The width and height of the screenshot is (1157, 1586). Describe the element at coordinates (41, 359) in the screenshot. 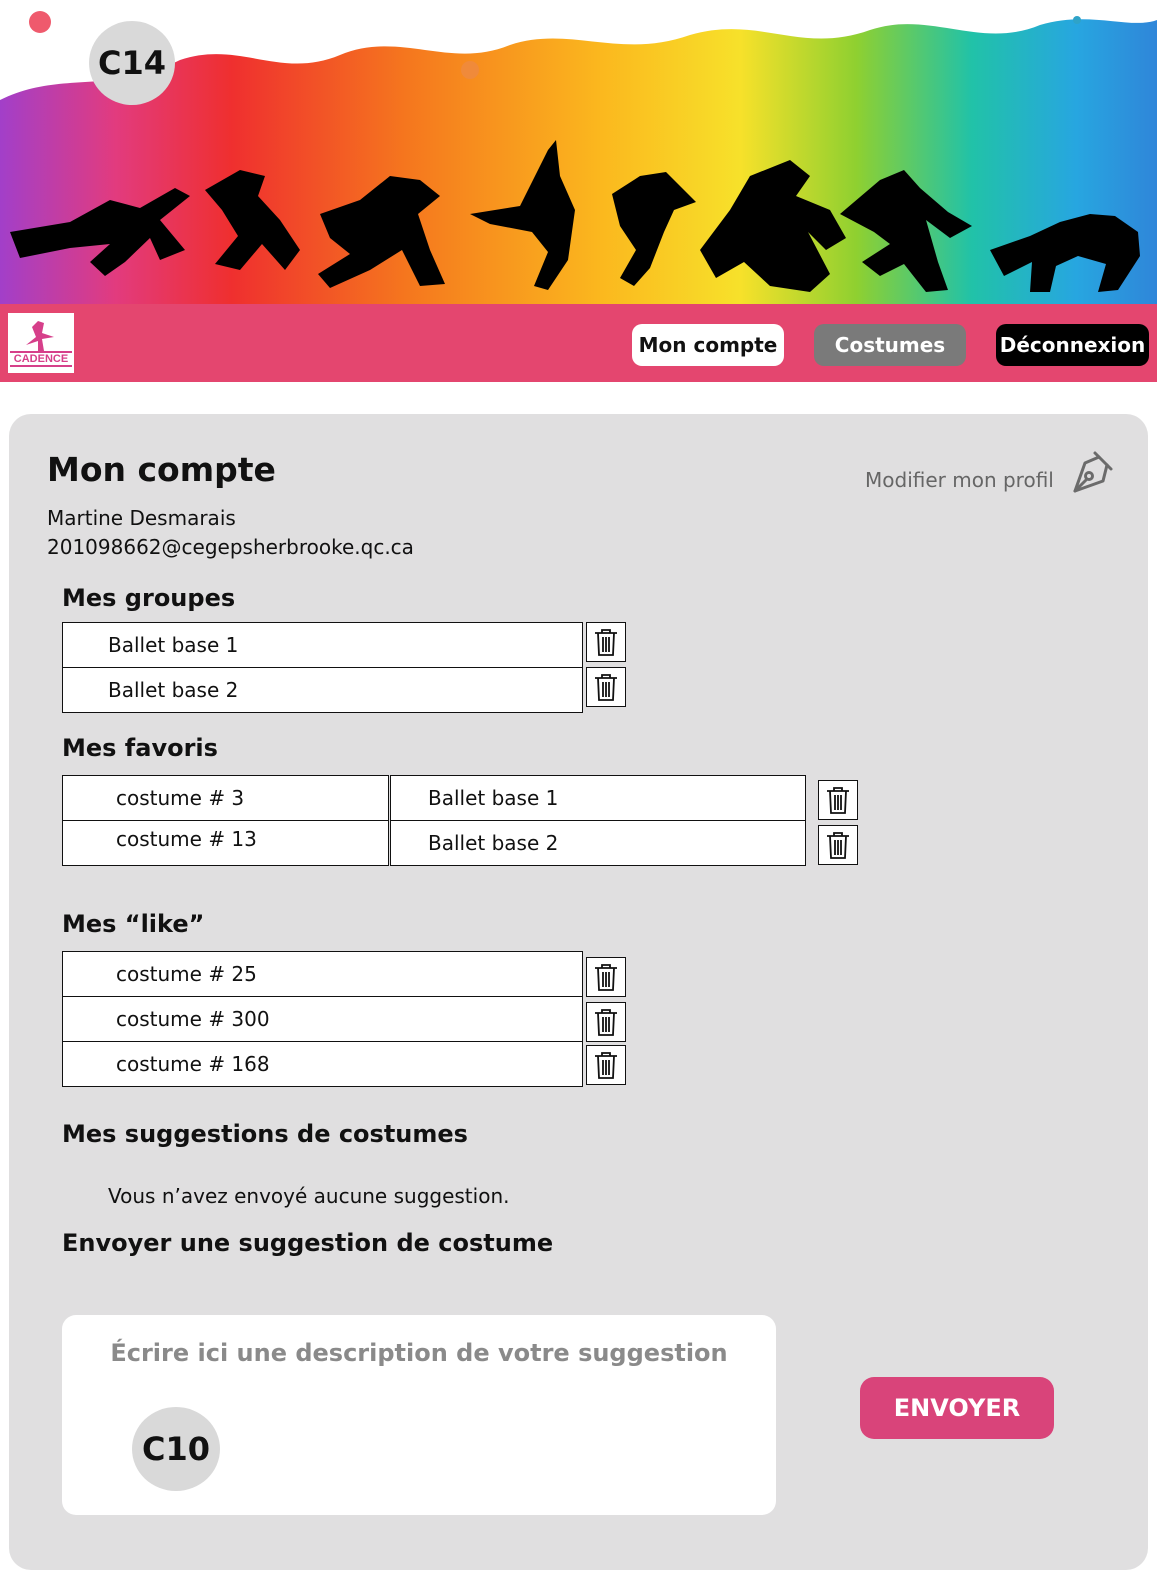

I see `logo-text: CADENCE` at that location.